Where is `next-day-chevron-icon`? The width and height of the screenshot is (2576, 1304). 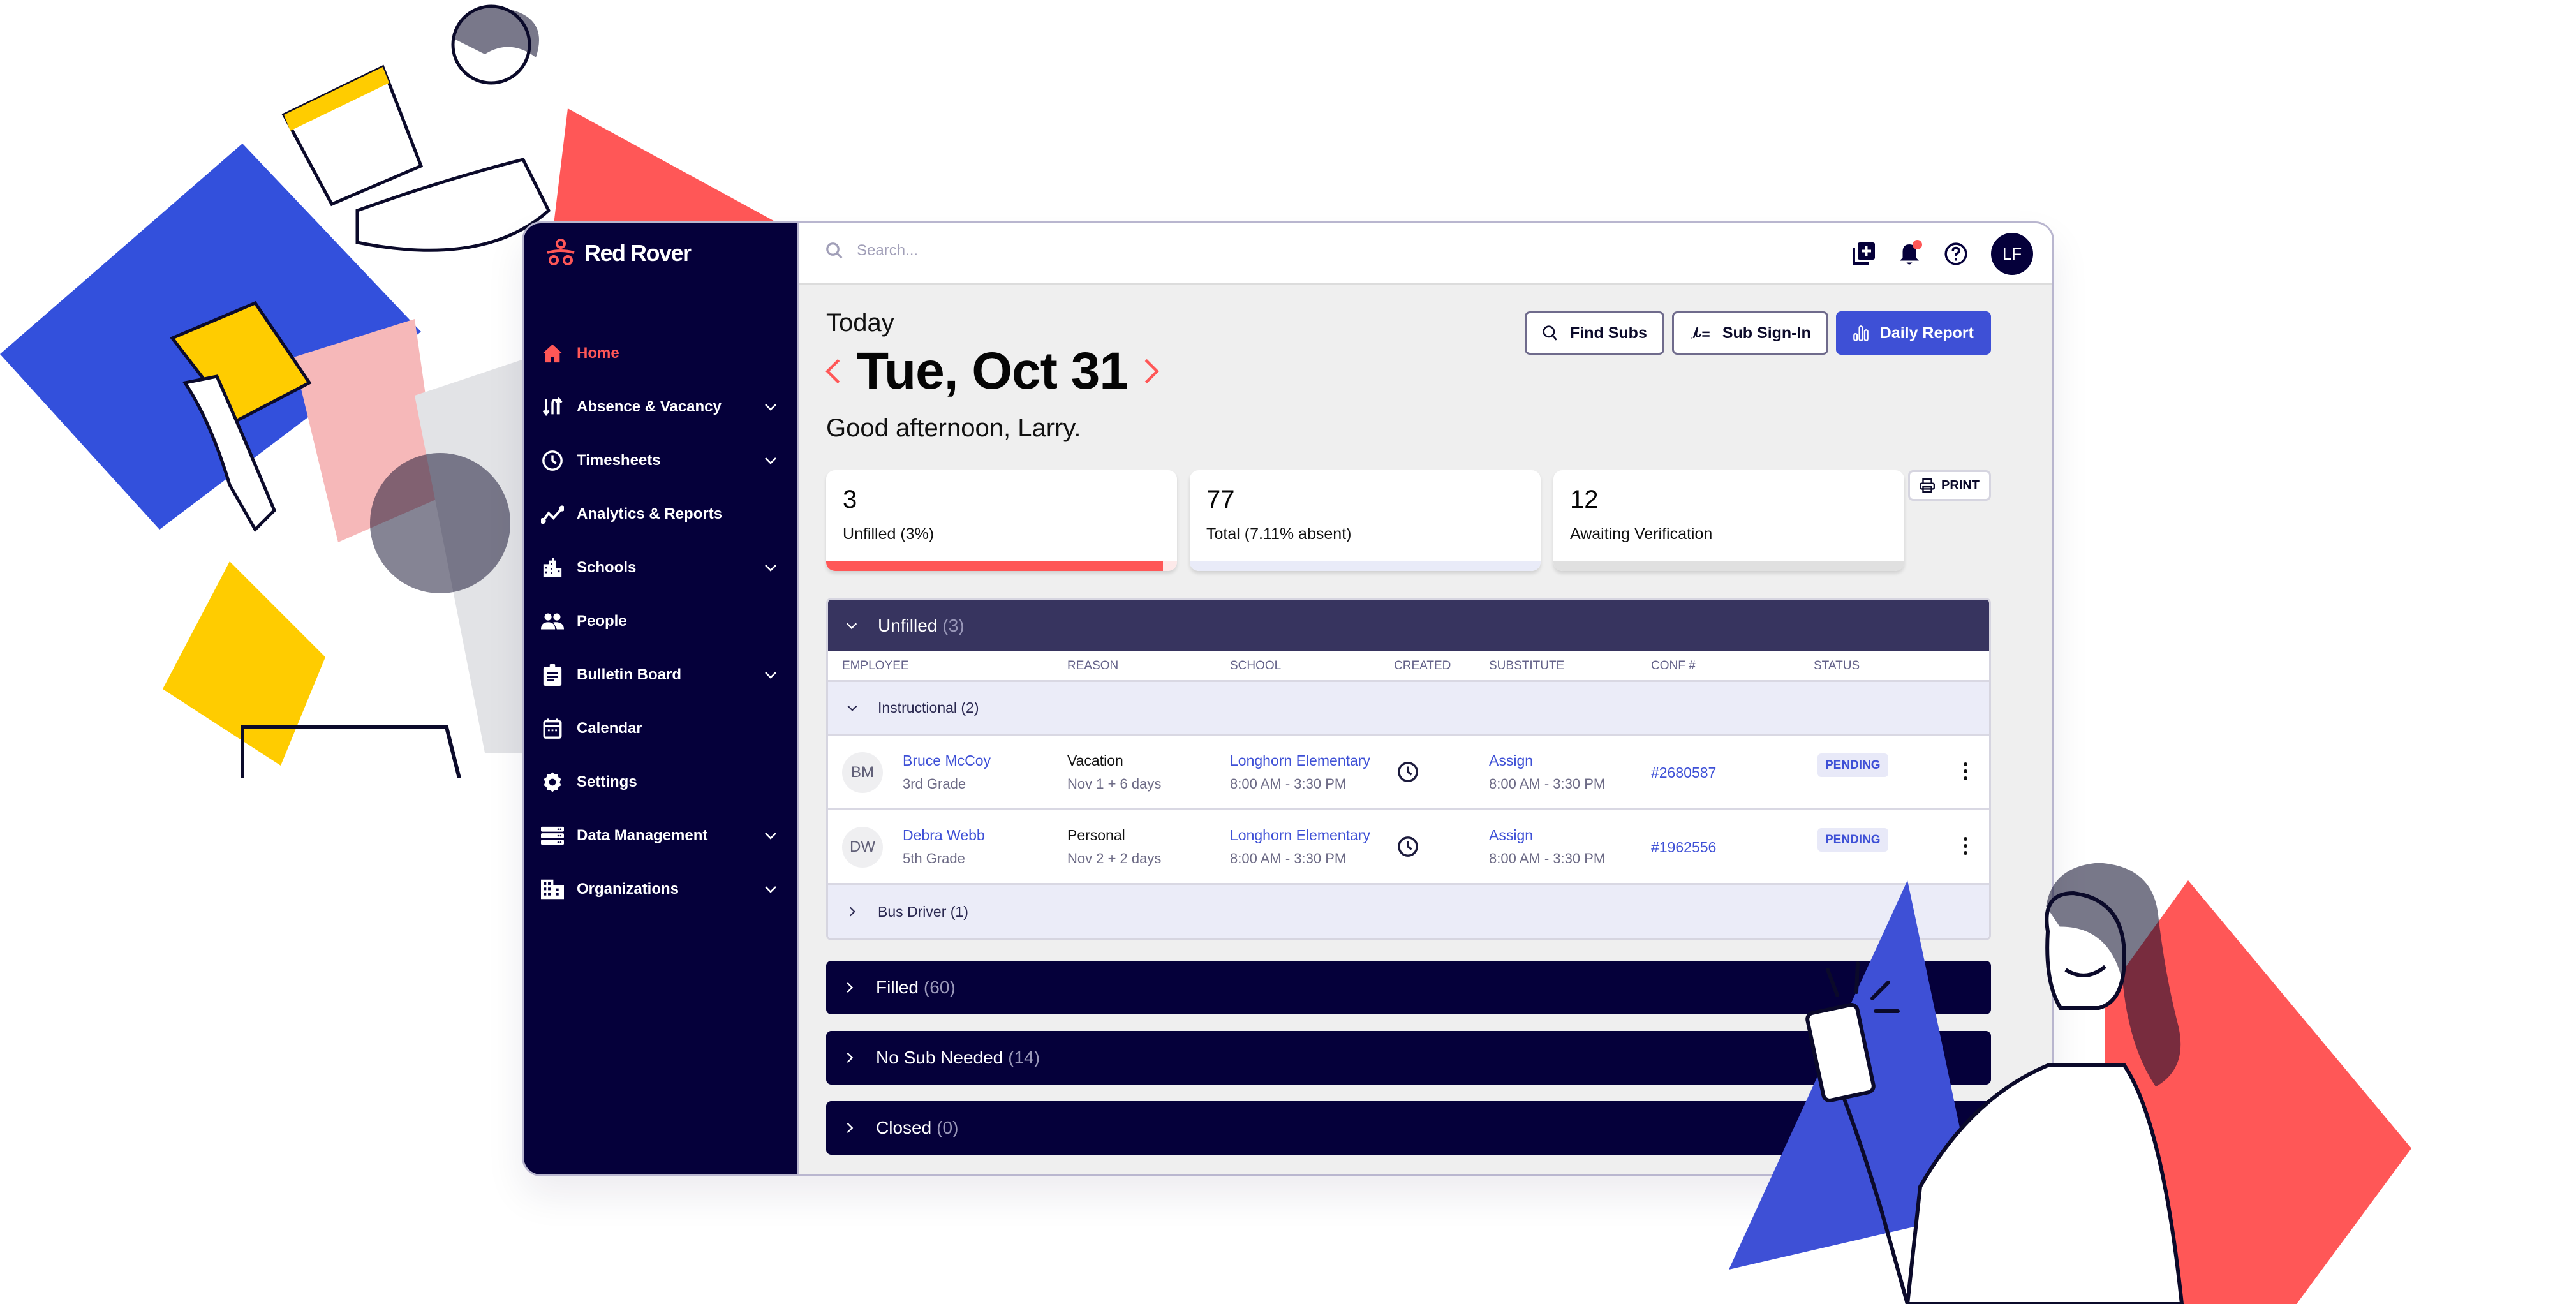
next-day-chevron-icon is located at coordinates (1151, 371).